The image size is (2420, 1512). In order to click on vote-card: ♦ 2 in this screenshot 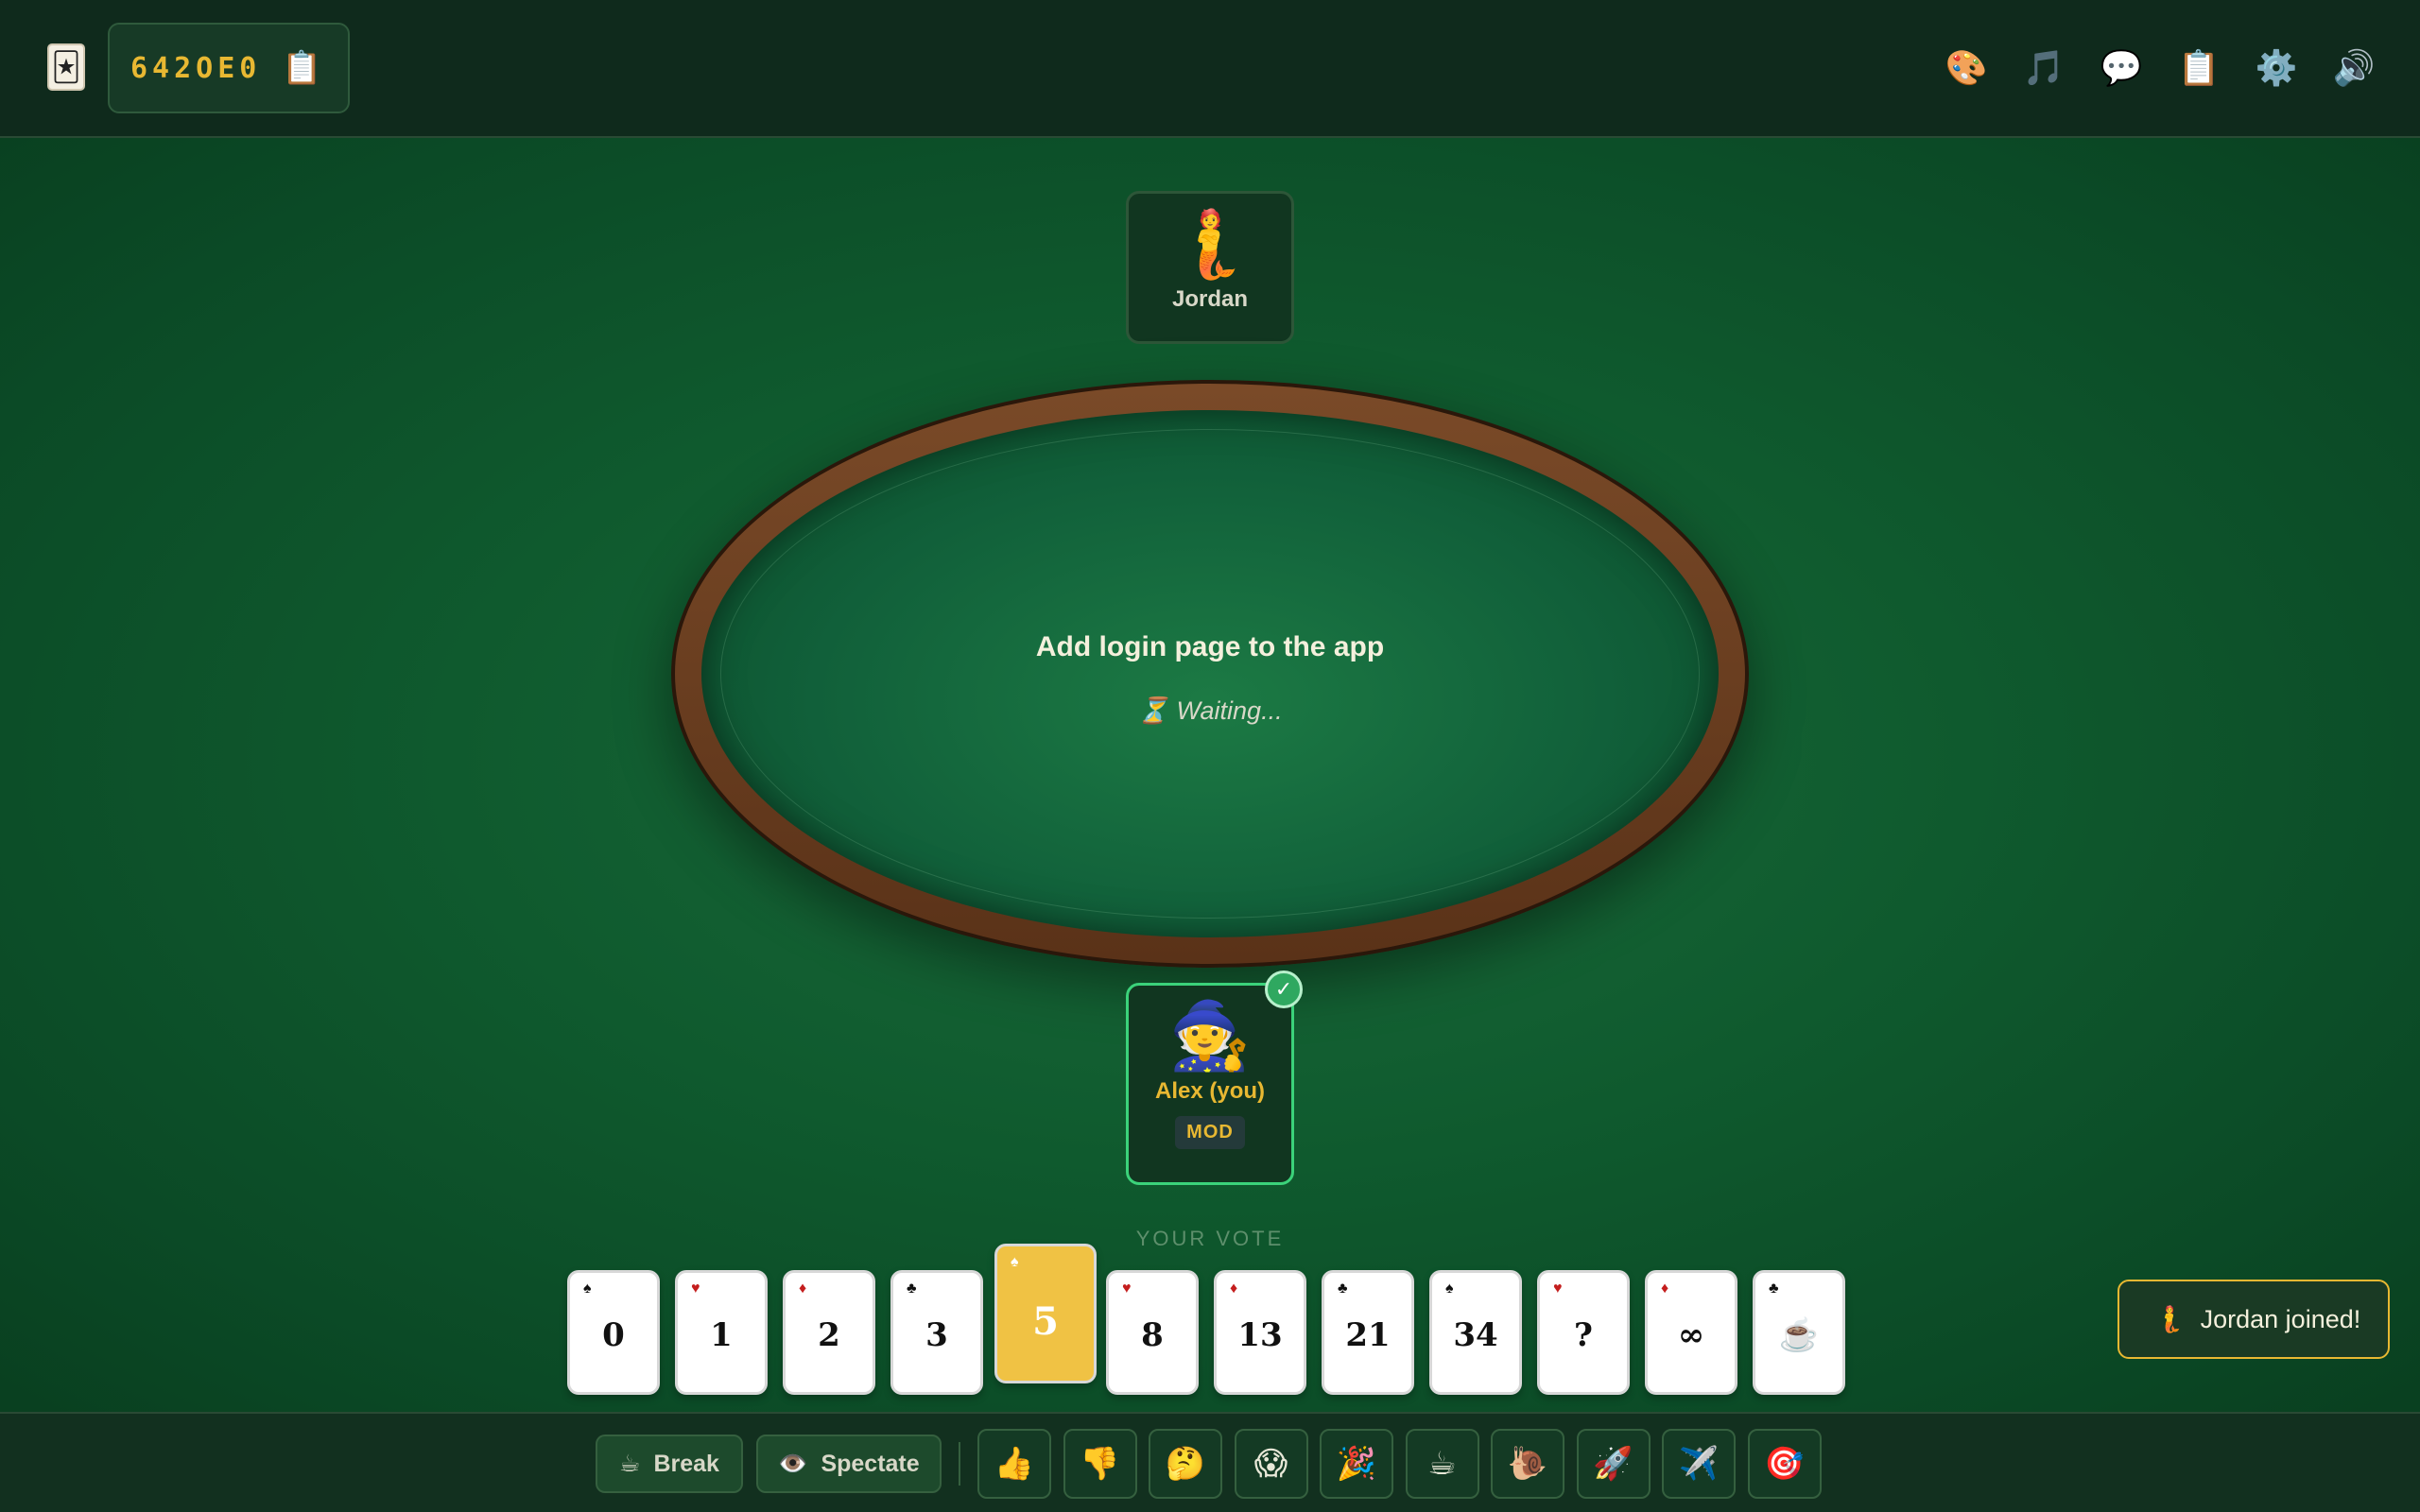, I will do `click(829, 1332)`.